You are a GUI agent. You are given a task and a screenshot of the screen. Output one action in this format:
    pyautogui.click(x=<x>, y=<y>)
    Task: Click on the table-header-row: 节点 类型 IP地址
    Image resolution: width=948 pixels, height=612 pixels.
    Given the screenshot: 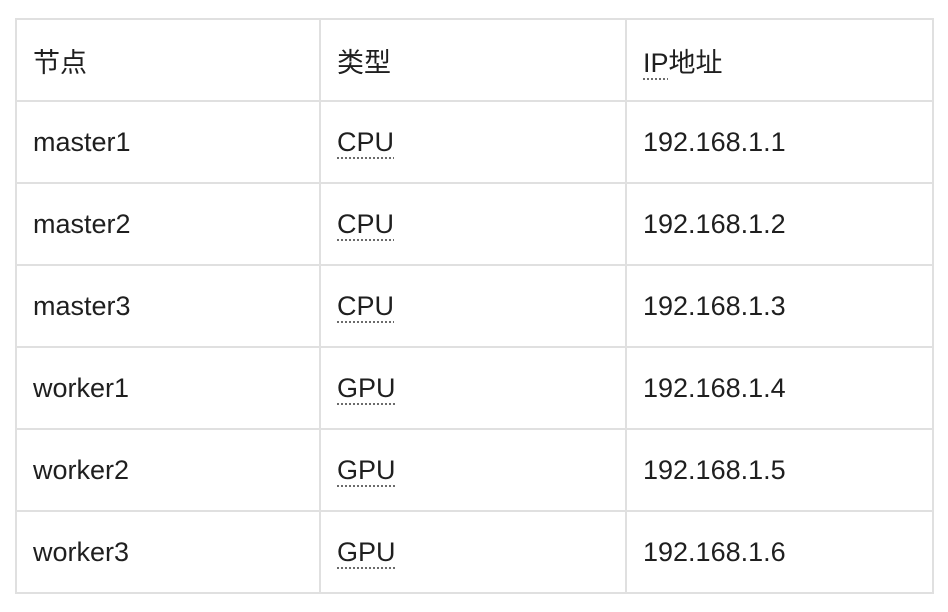 What is the action you would take?
    pyautogui.click(x=474, y=60)
    